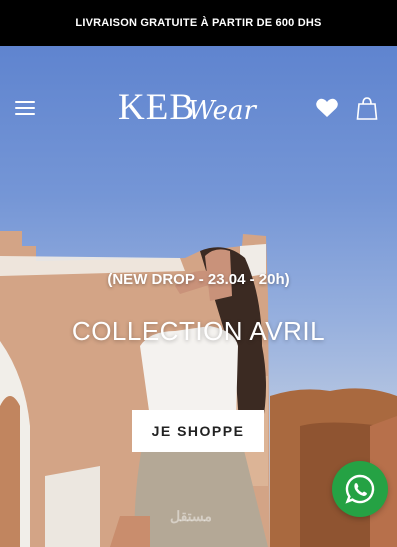  I want to click on announcement-bar: LIVRAISON GRATUITE À PARTIR DE 600 DHS, so click(198, 23).